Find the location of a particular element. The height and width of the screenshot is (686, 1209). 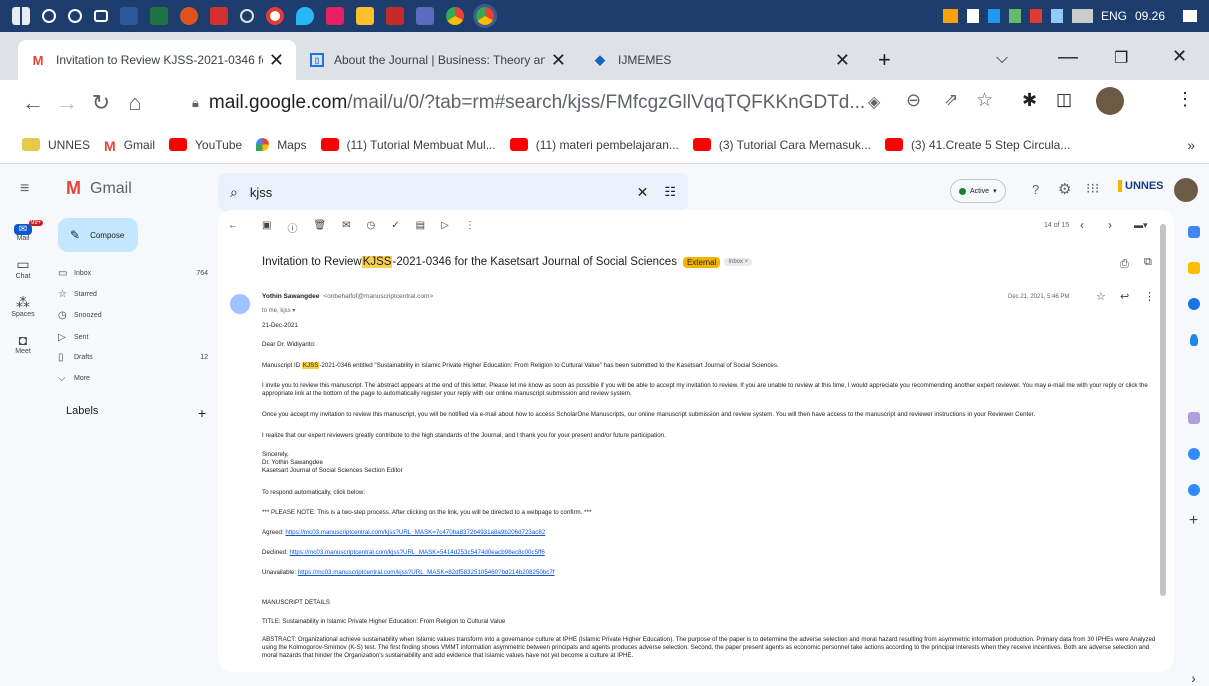

app-icon-folder is located at coordinates (425, 16).